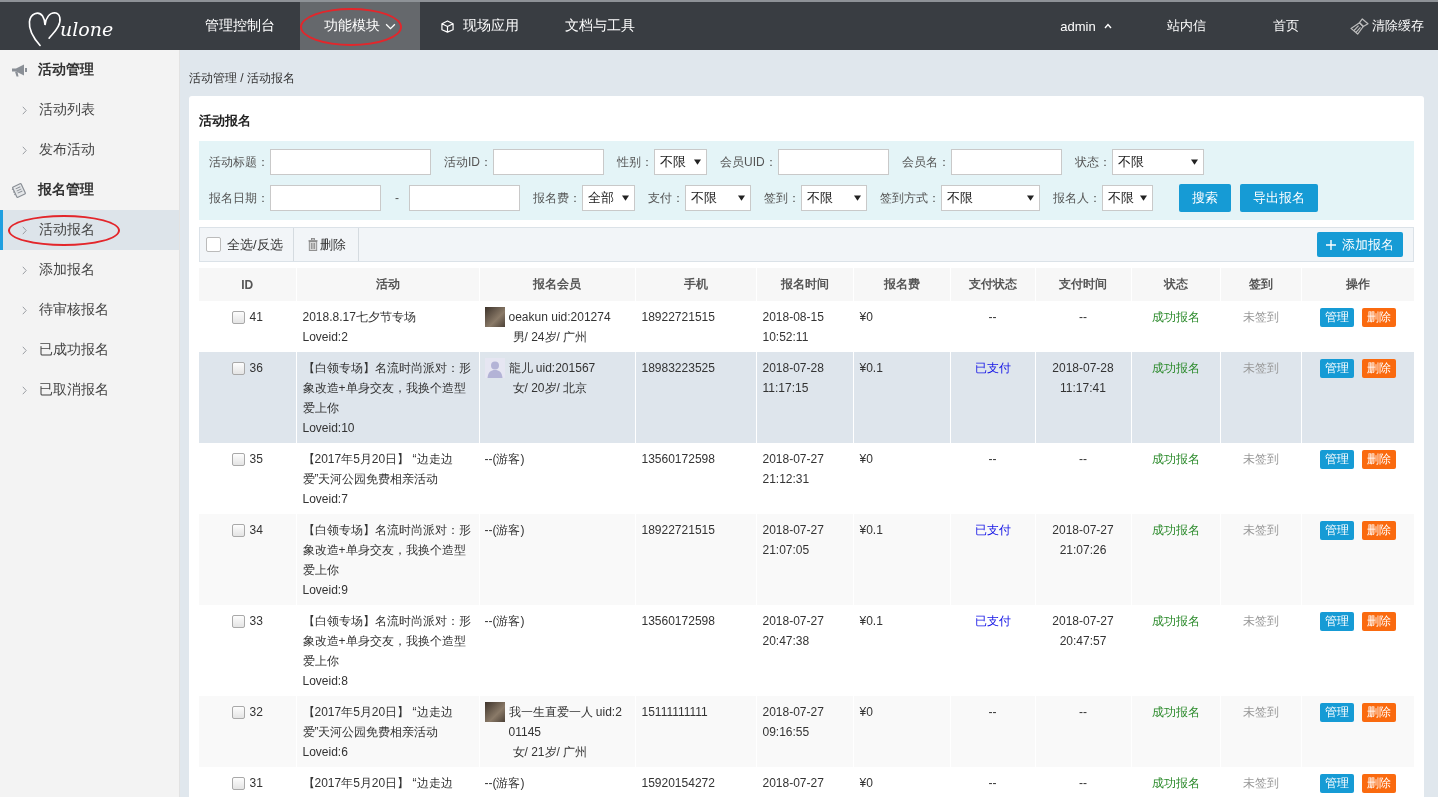  What do you see at coordinates (1083, 712) in the screenshot?
I see `pay-time: --` at bounding box center [1083, 712].